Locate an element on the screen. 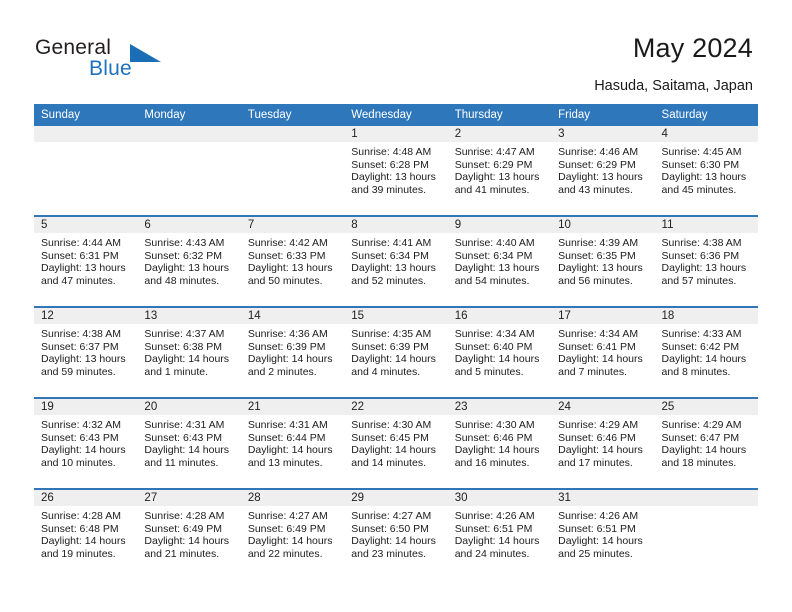  daylight-text: Daylight: 14 hours and 22 minutes. is located at coordinates (290, 547).